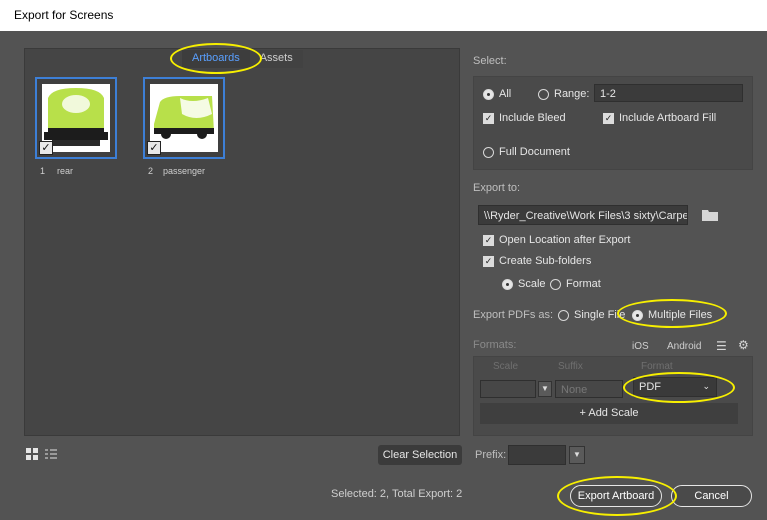 This screenshot has width=767, height=520. I want to click on radio-all-label: All, so click(505, 94).